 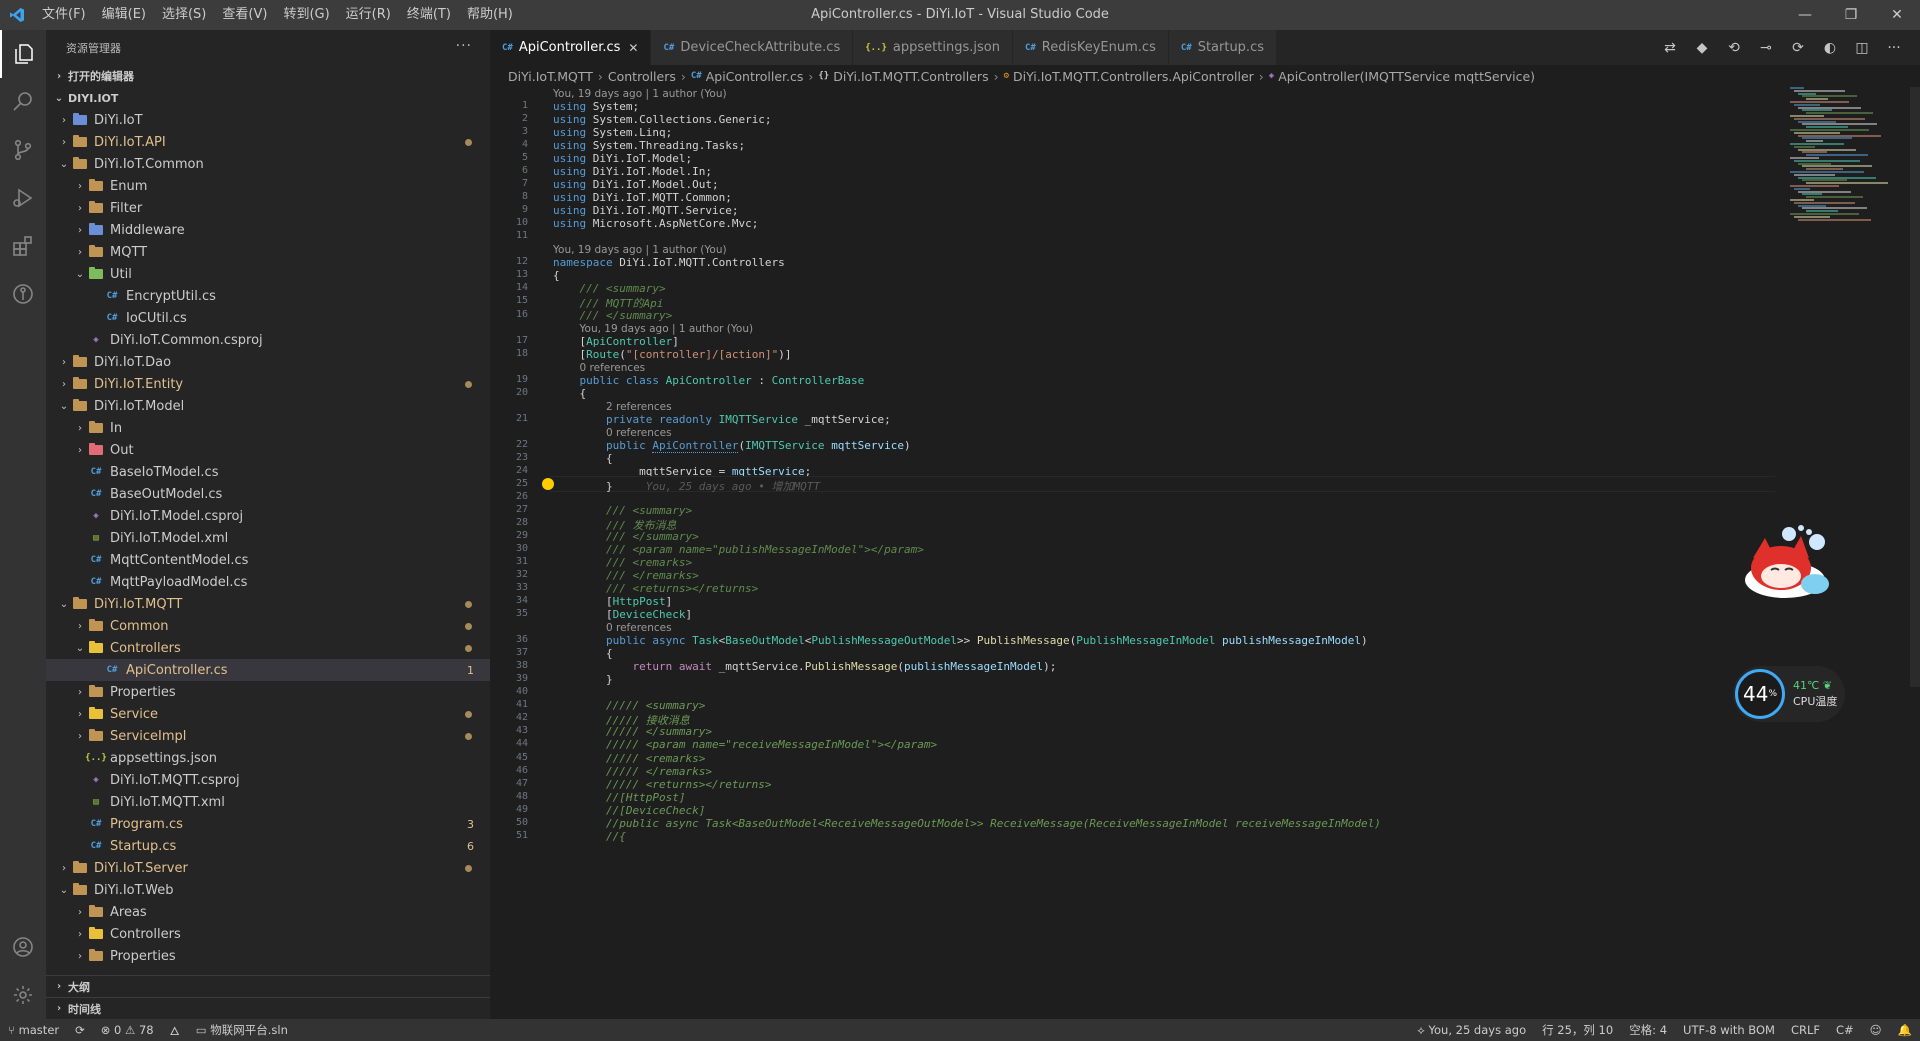 I want to click on branch-indicator: ⑂ master, so click(x=33, y=1030).